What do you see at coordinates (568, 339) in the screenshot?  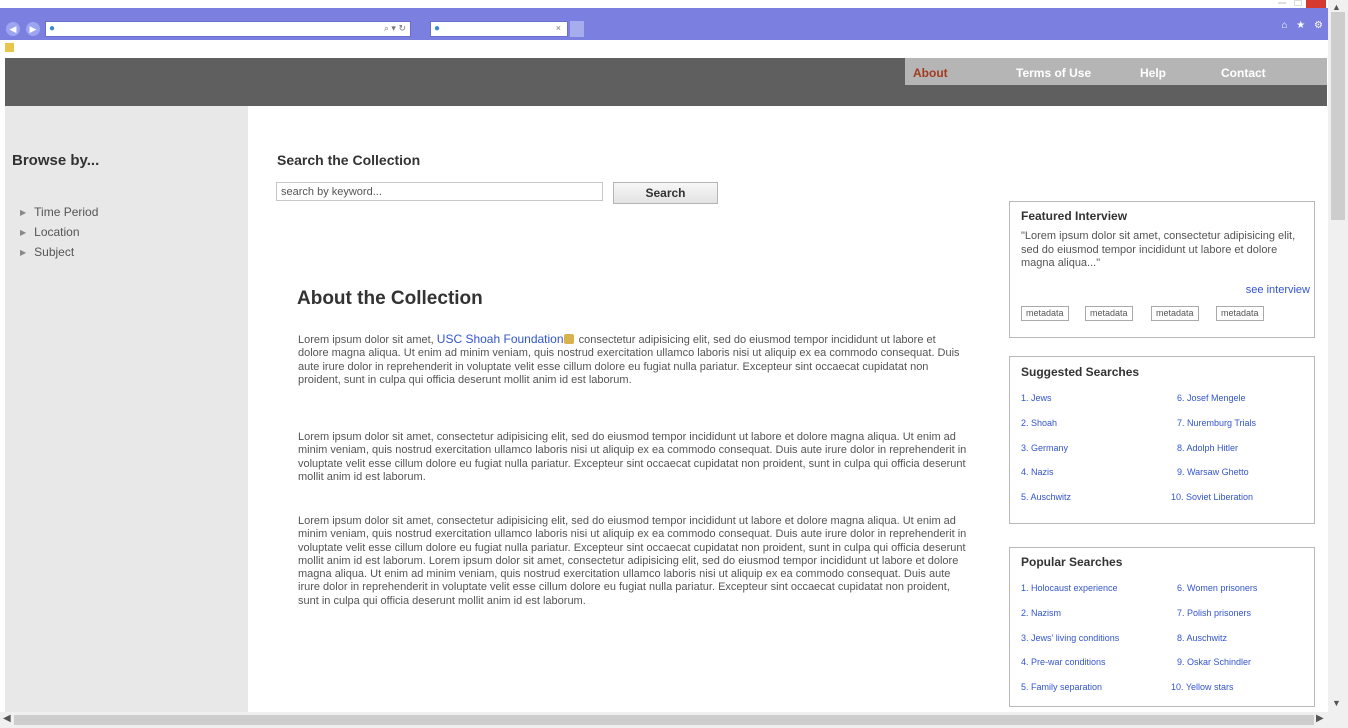 I see `link-pencil-icon` at bounding box center [568, 339].